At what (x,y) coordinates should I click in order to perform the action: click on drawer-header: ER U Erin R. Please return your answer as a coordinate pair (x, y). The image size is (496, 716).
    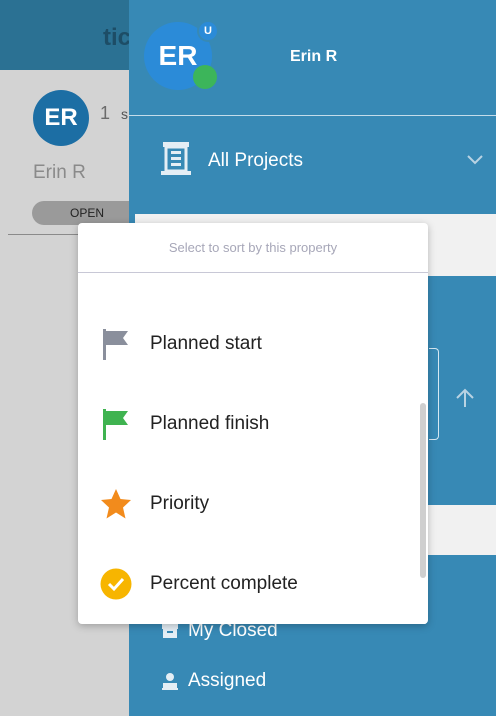
    Looking at the image, I should click on (312, 58).